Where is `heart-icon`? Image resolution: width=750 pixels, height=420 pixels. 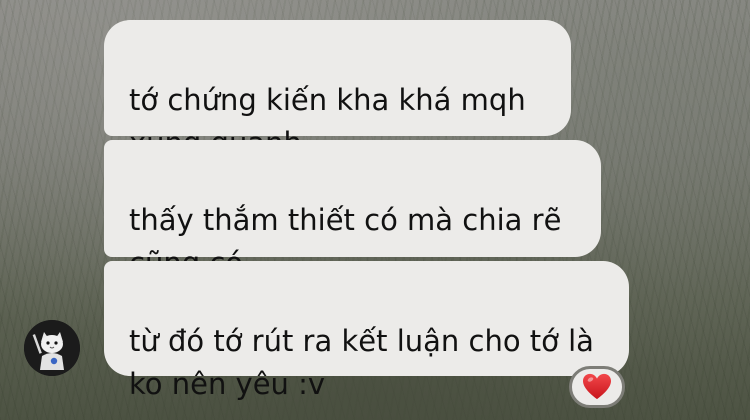 heart-icon is located at coordinates (597, 386).